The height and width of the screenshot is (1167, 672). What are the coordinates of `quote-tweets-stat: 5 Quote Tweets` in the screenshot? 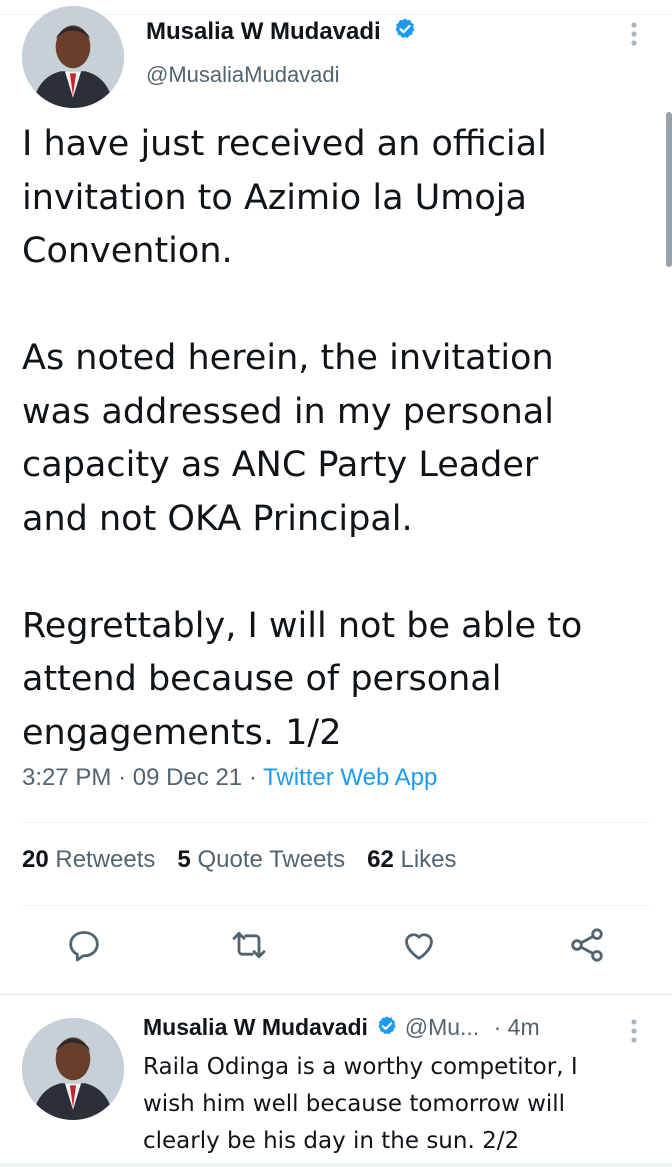 It's located at (261, 860).